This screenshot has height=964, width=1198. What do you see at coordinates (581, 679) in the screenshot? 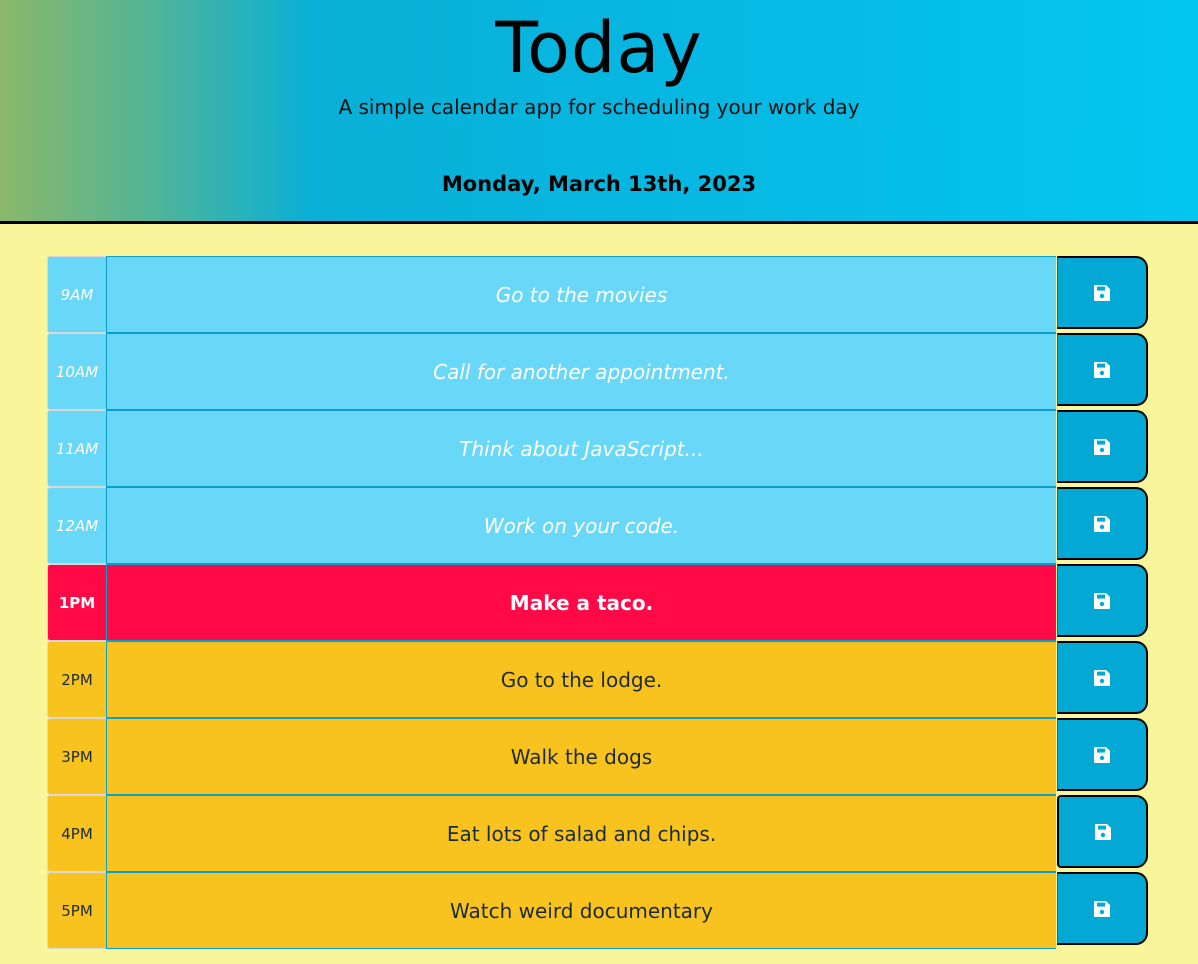
I see `event-description: Go to the lodge.` at bounding box center [581, 679].